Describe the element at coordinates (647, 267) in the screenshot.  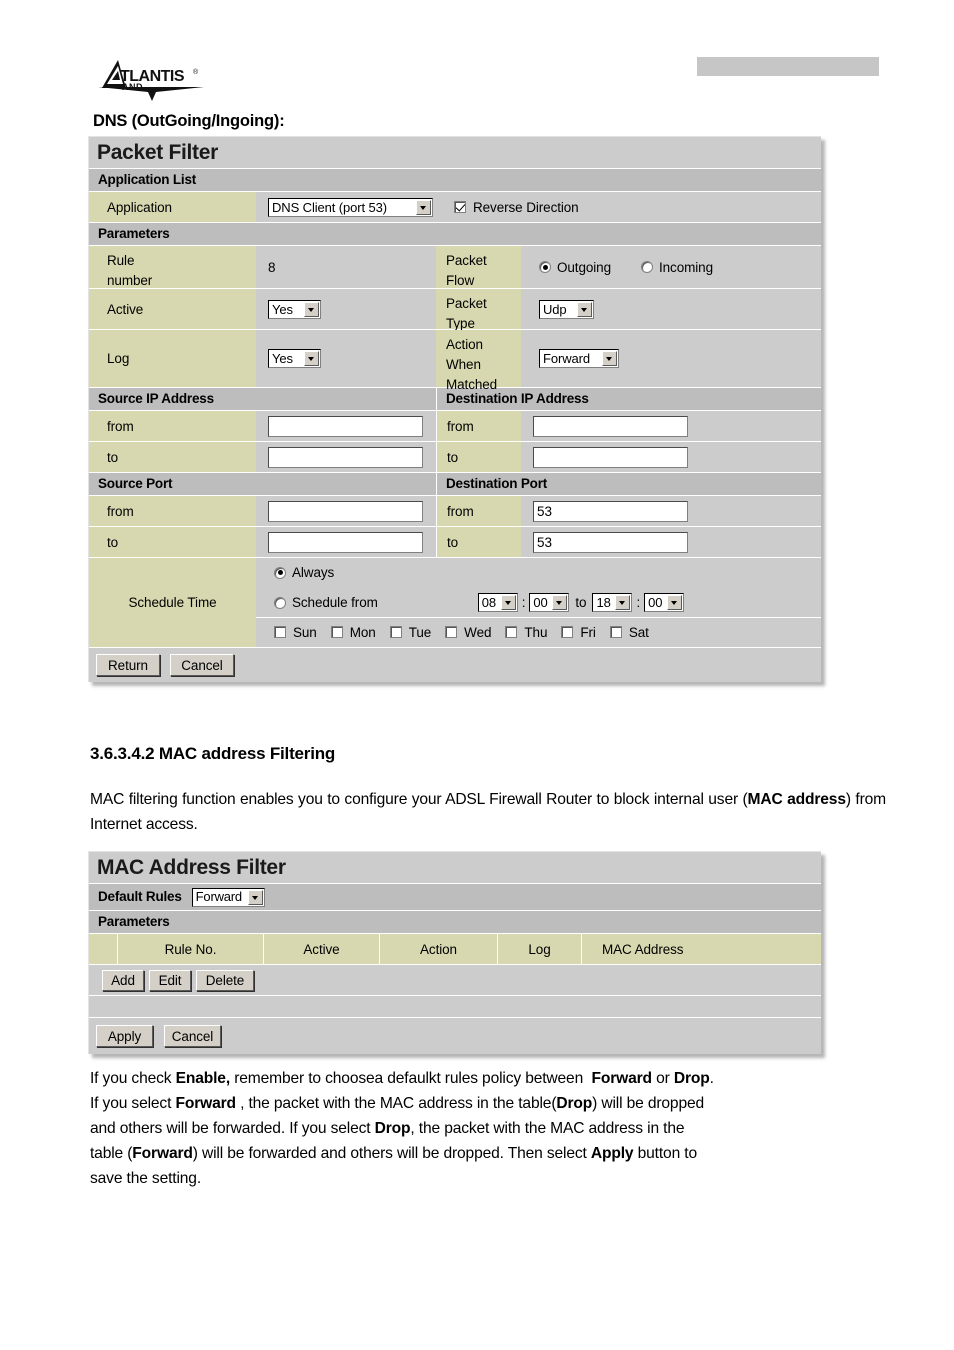
I see `radio-incoming` at that location.